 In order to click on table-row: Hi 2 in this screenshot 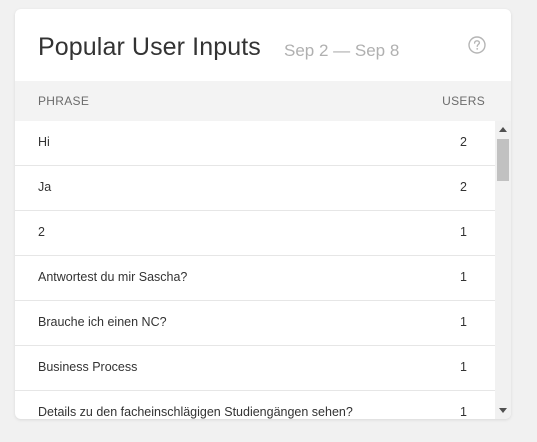, I will do `click(255, 143)`.